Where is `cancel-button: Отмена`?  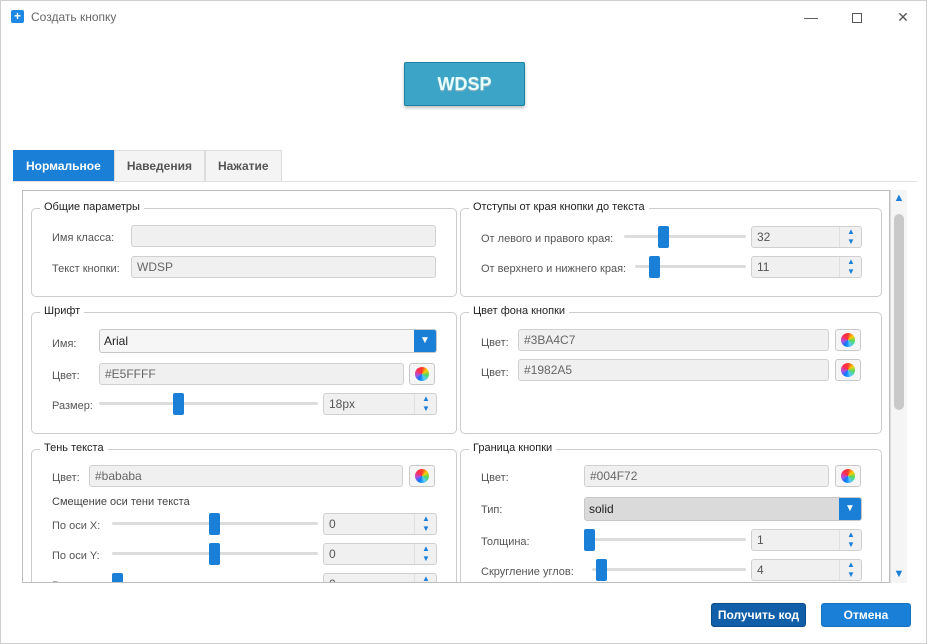
cancel-button: Отмена is located at coordinates (866, 615).